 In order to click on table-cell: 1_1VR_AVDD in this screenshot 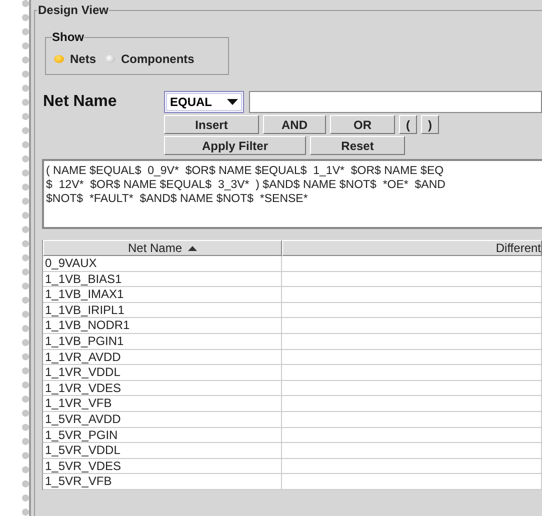, I will do `click(162, 358)`.